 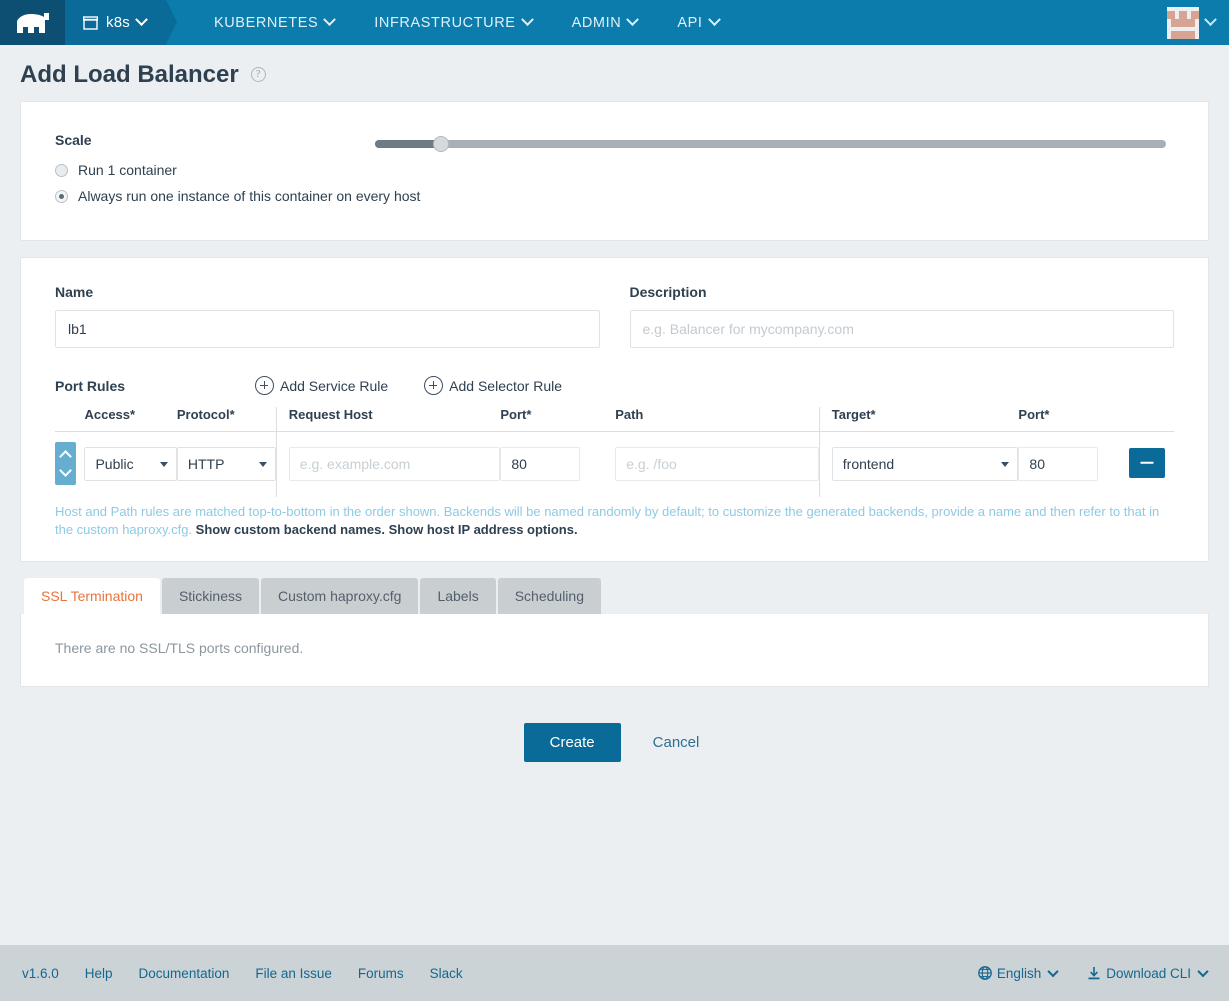 I want to click on project-selector: k8s, so click(x=121, y=22).